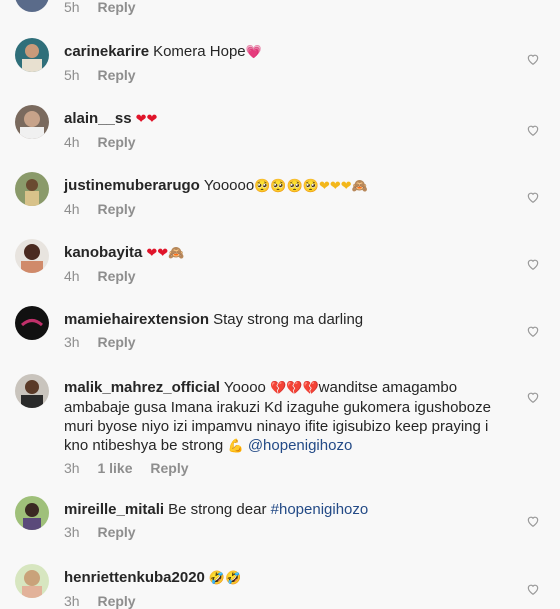  What do you see at coordinates (165, 253) in the screenshot?
I see `emoji: ❤❤🙈` at bounding box center [165, 253].